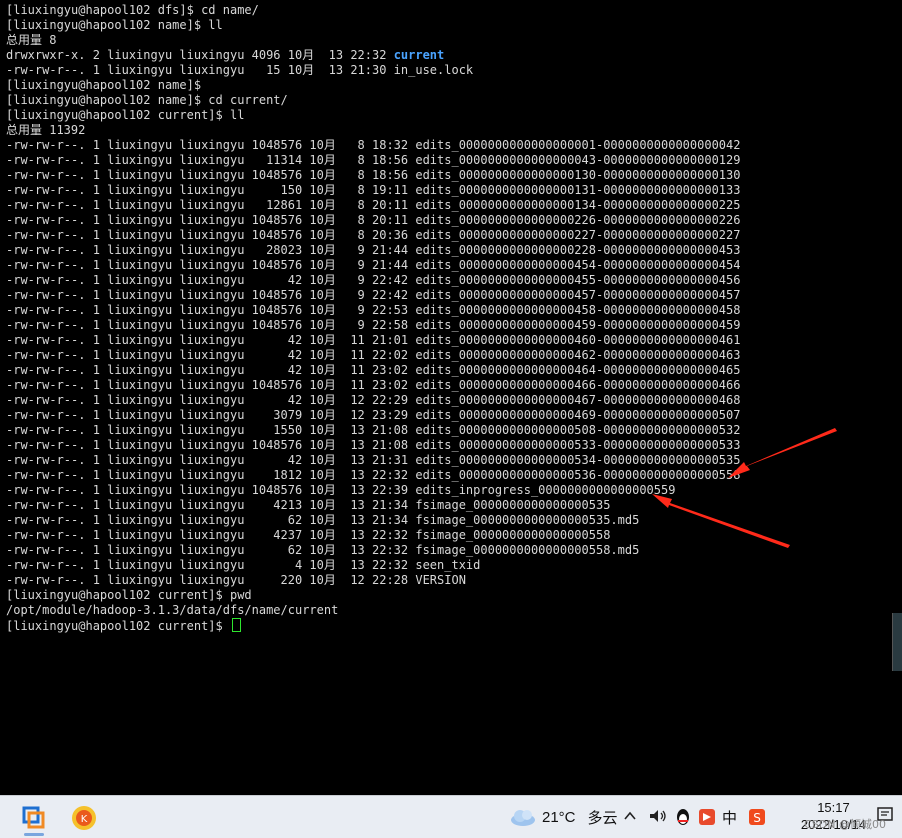 The height and width of the screenshot is (838, 902). What do you see at coordinates (658, 816) in the screenshot?
I see `speaker-icon` at bounding box center [658, 816].